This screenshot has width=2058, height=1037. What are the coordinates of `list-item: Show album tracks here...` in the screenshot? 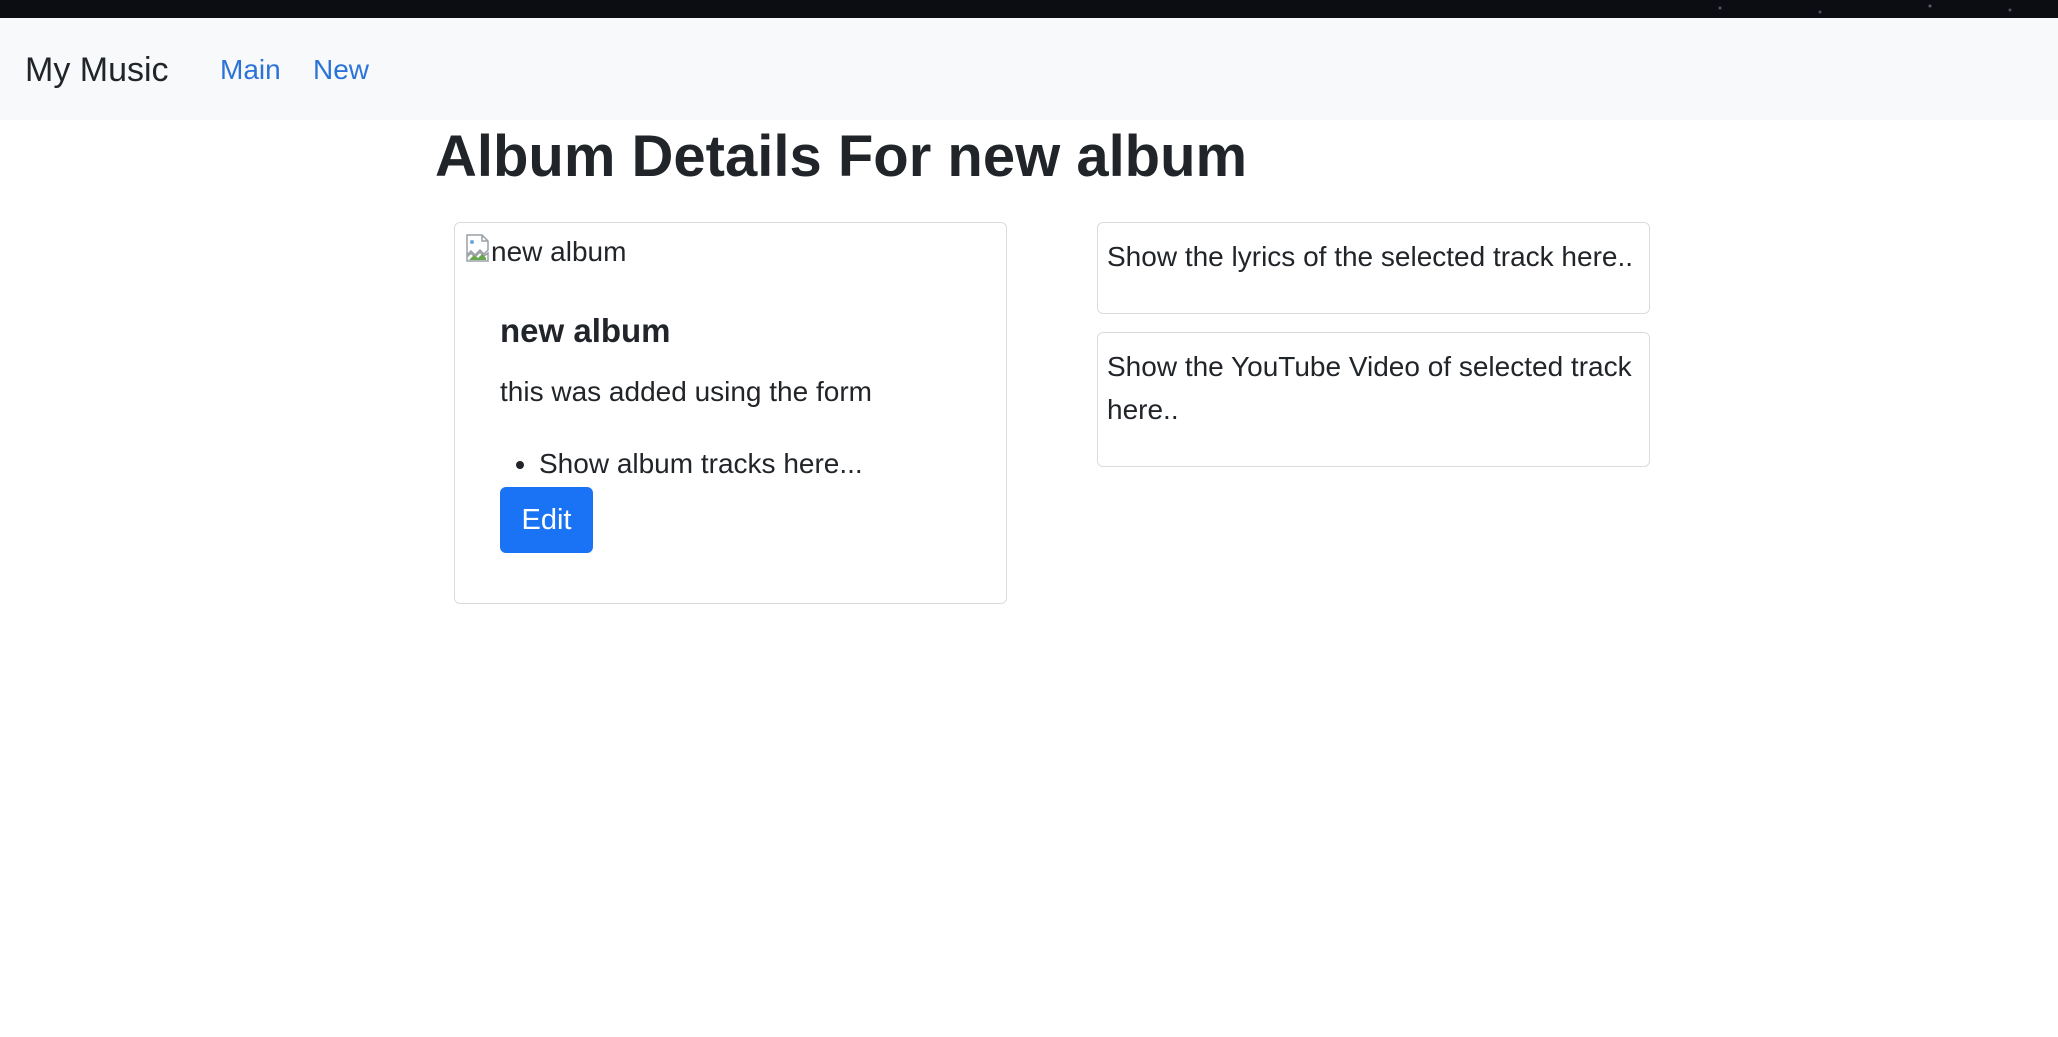 It's located at (754, 464).